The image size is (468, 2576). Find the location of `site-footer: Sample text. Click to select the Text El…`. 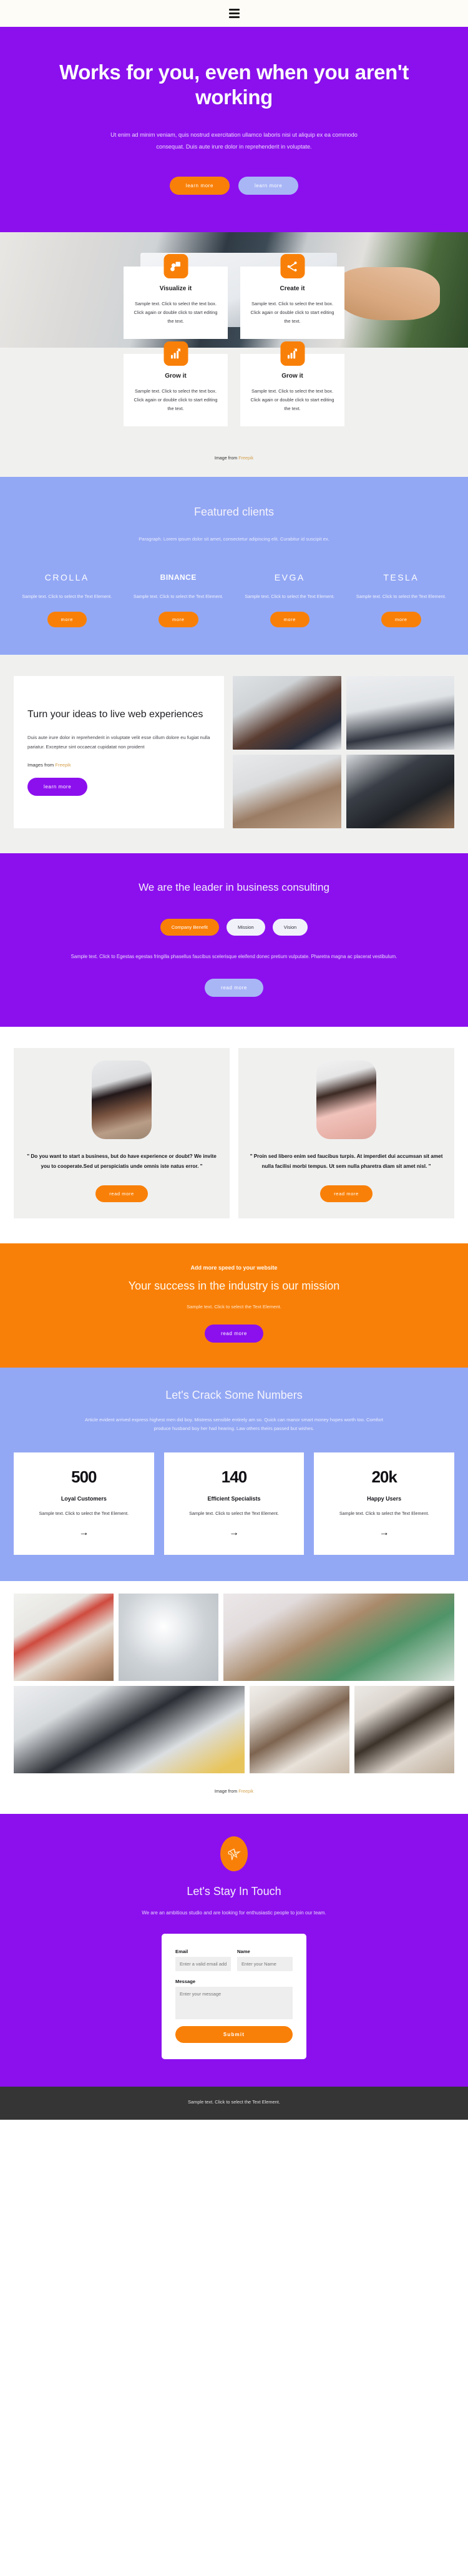

site-footer: Sample text. Click to select the Text El… is located at coordinates (234, 2103).